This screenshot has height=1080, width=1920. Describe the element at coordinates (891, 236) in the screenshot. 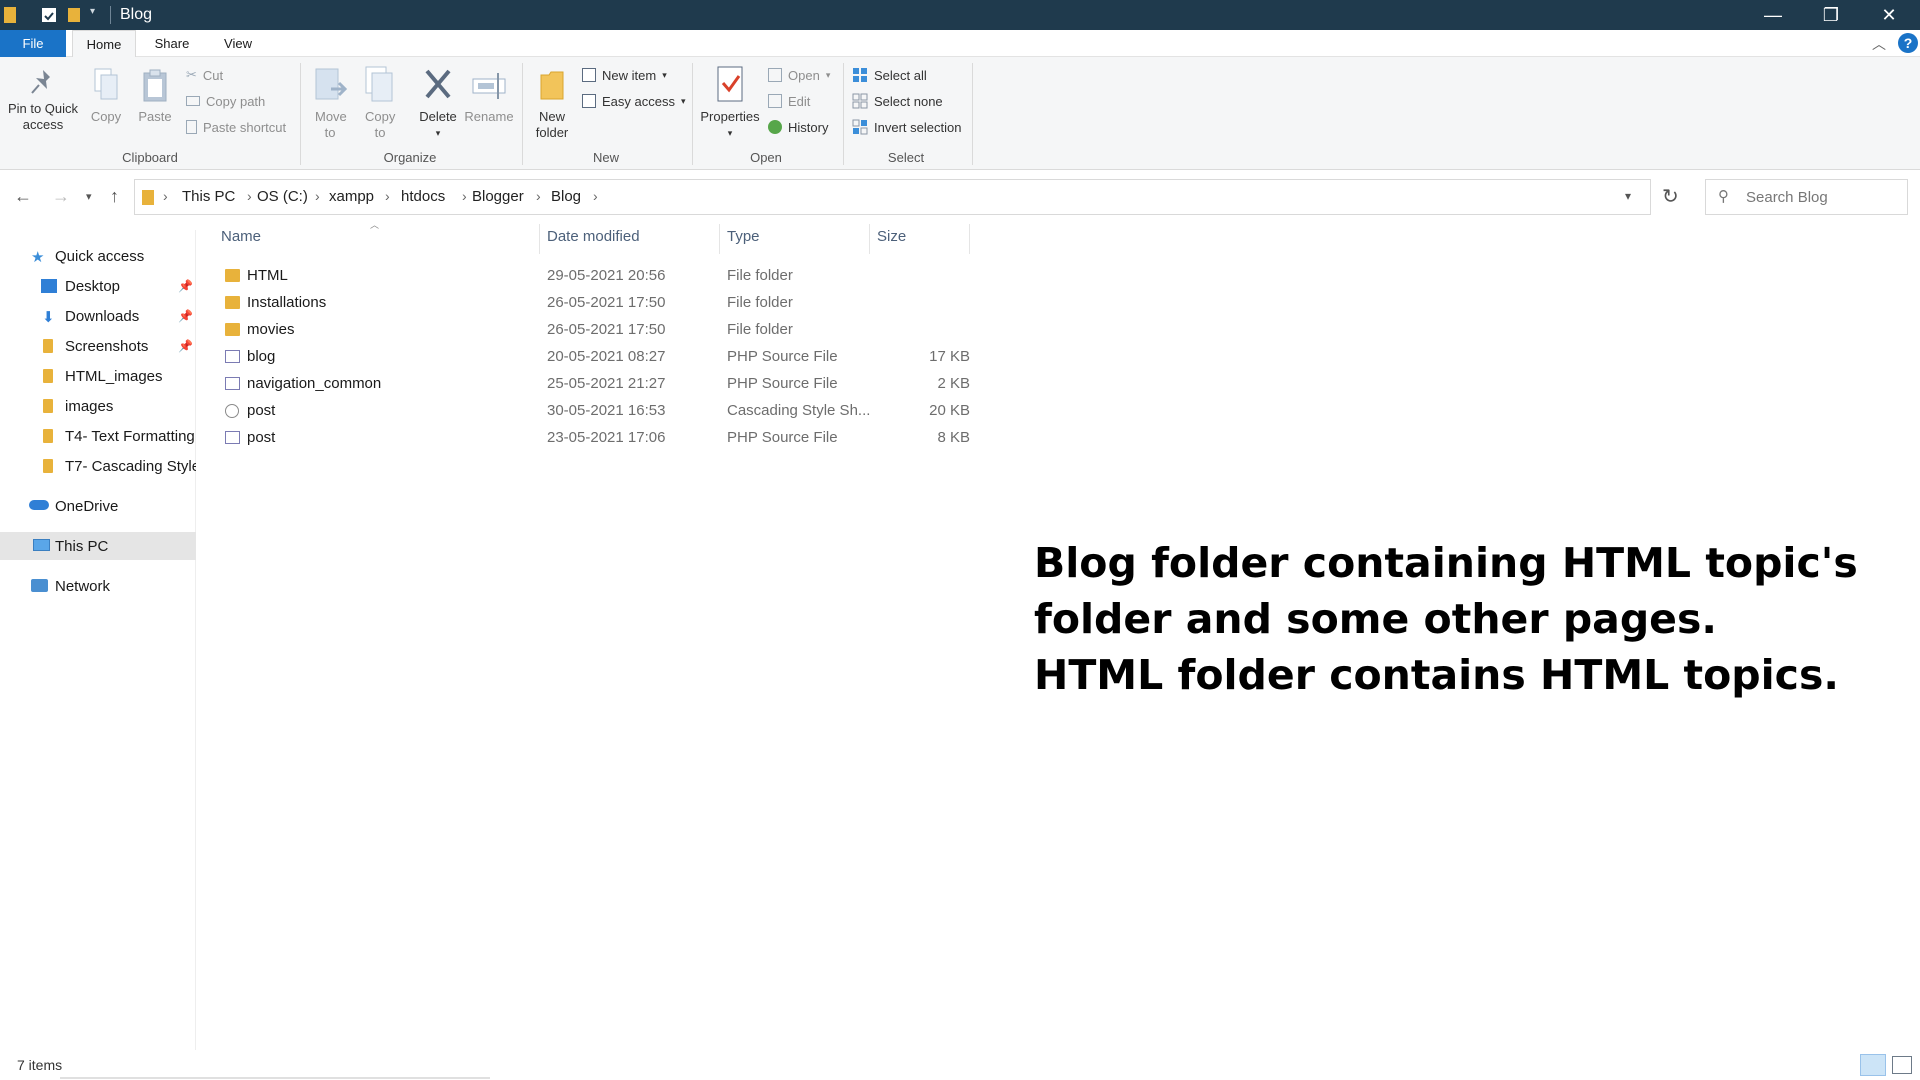

I see `column-header-size: Size` at that location.